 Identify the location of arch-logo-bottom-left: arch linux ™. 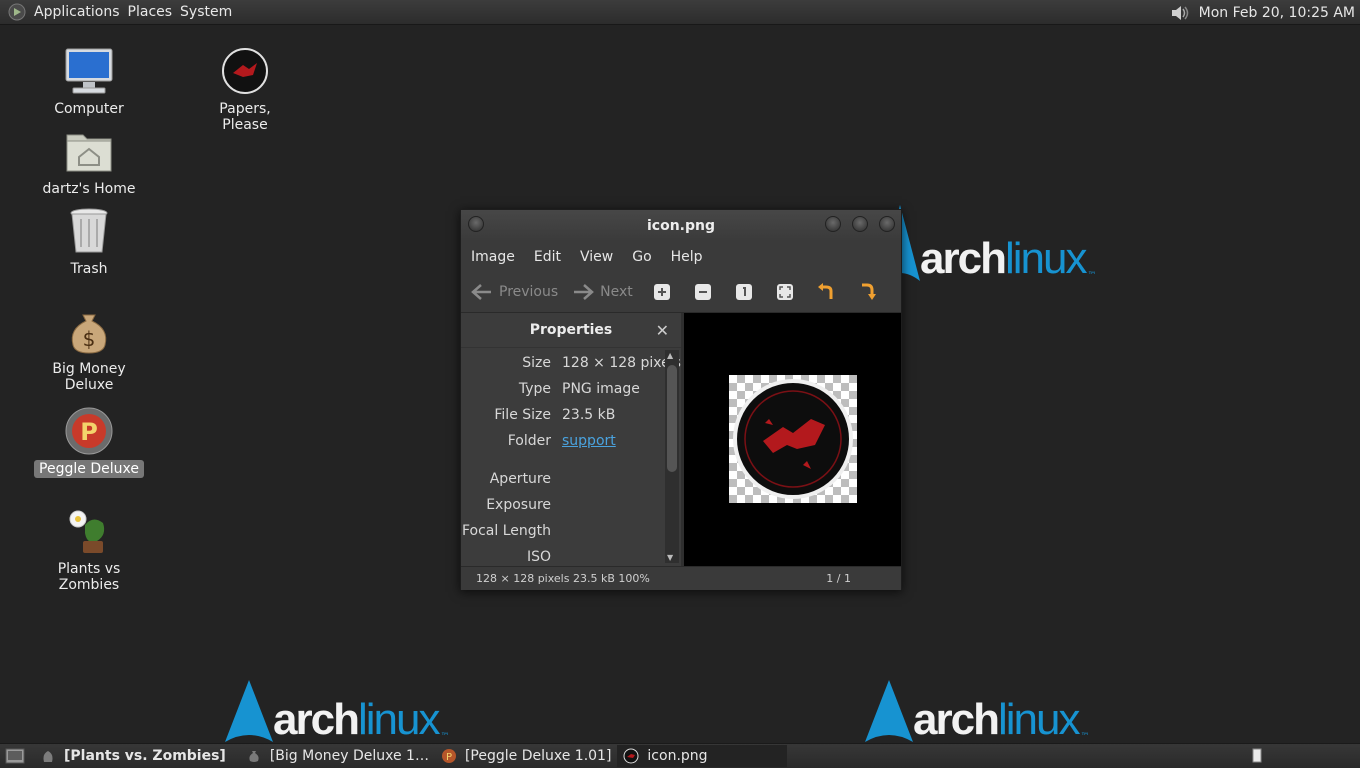
(337, 711).